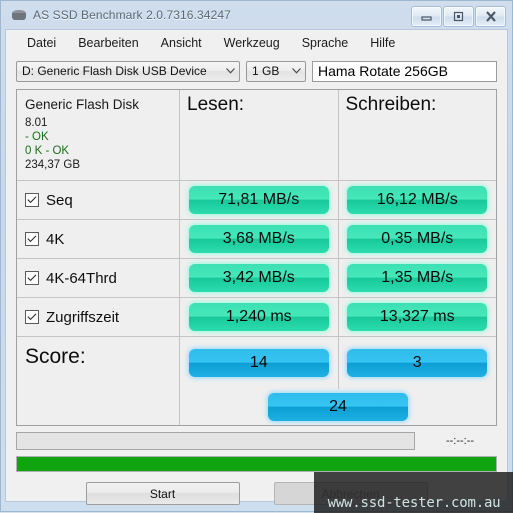 The image size is (513, 513). What do you see at coordinates (55, 356) in the screenshot?
I see `score-label: Score:` at bounding box center [55, 356].